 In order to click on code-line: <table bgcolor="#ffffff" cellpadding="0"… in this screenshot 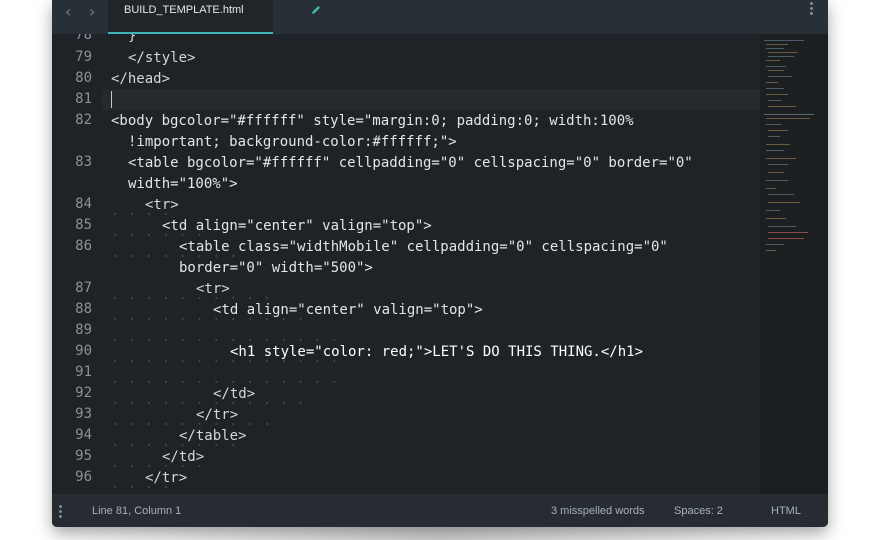, I will do `click(410, 163)`.